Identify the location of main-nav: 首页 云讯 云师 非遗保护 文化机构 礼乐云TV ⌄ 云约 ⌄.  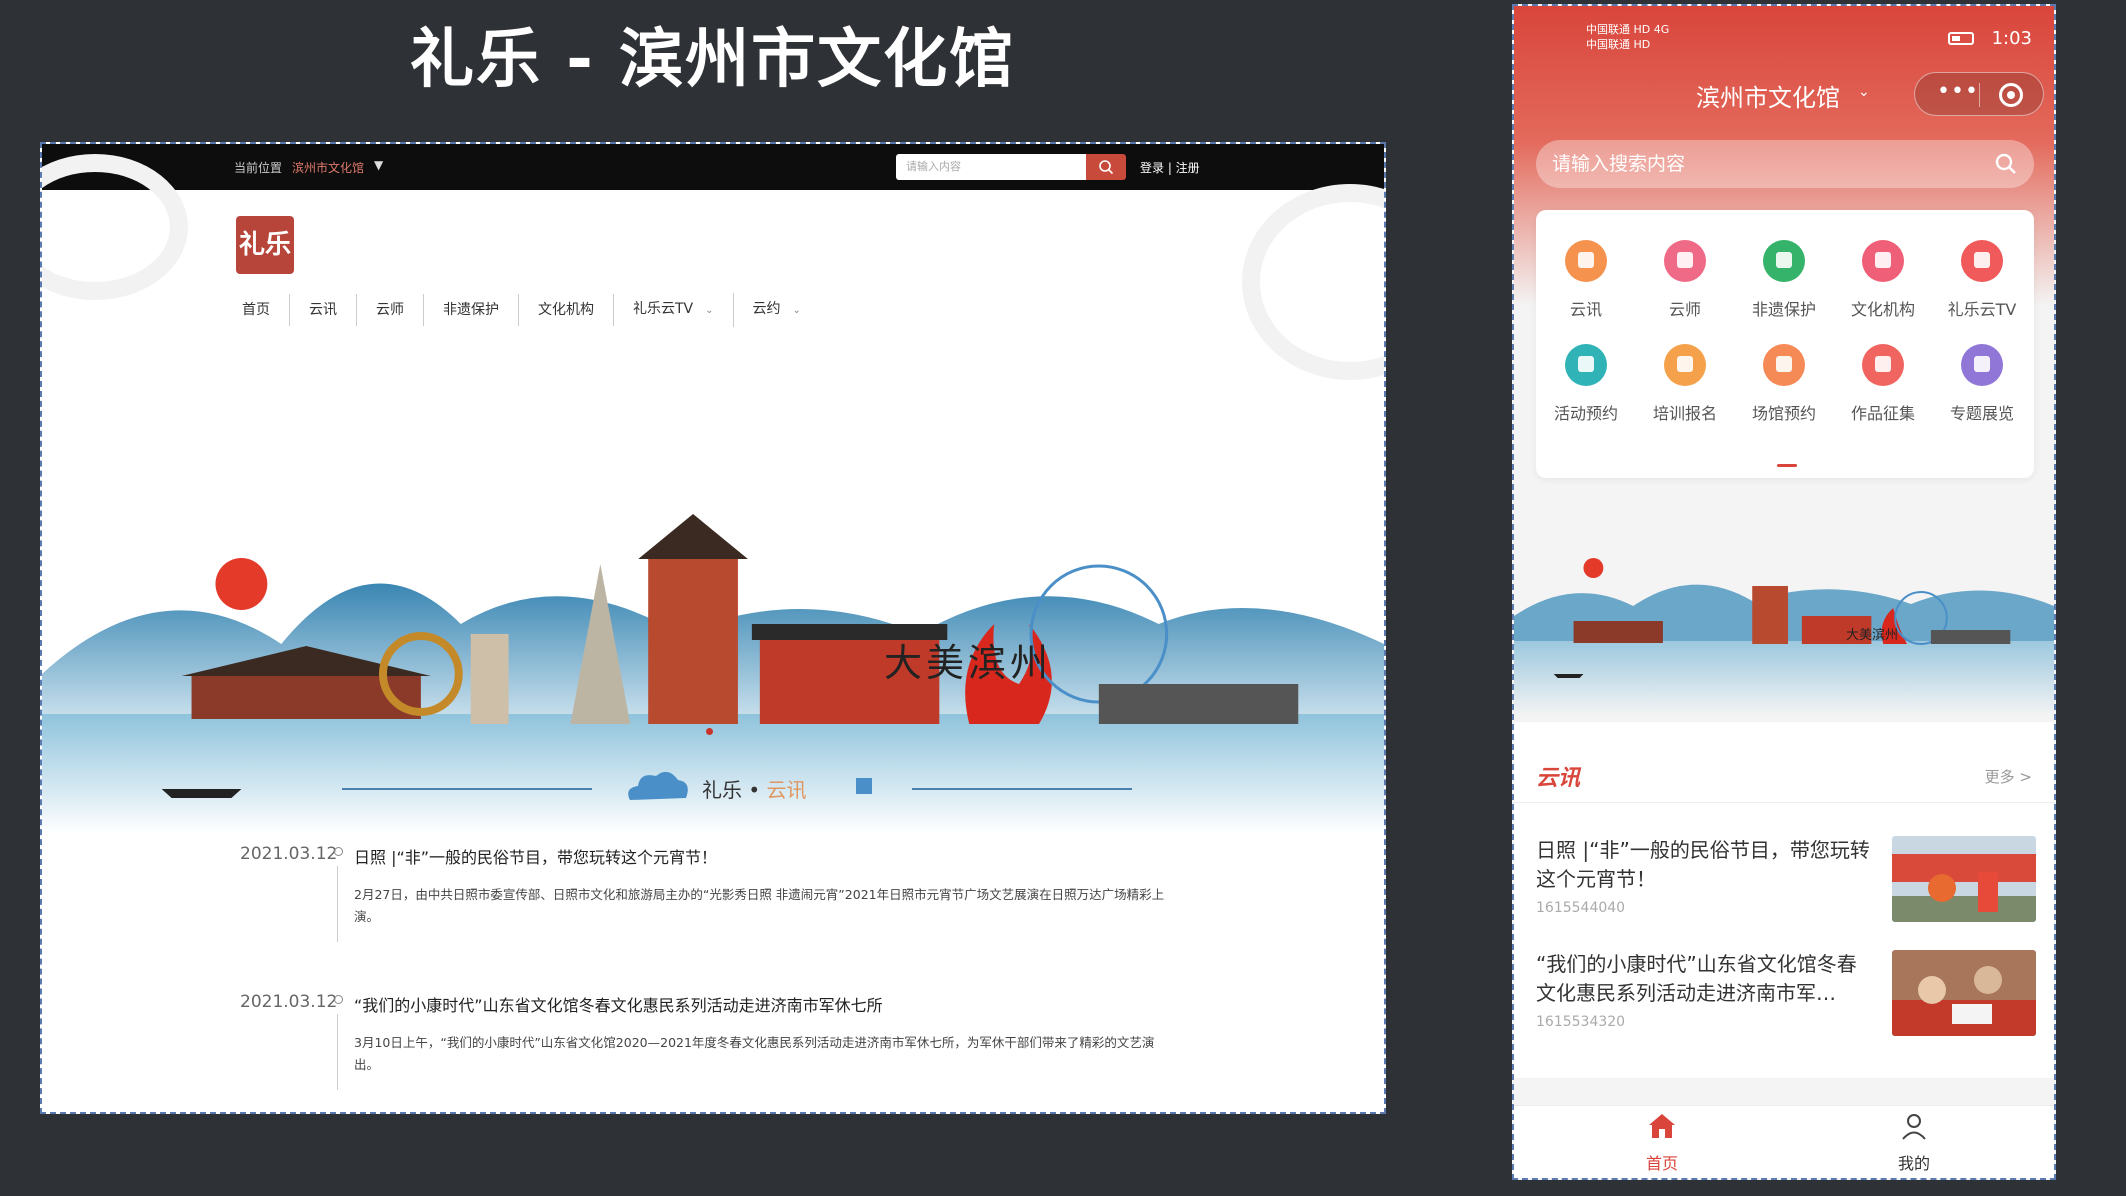
(531, 310).